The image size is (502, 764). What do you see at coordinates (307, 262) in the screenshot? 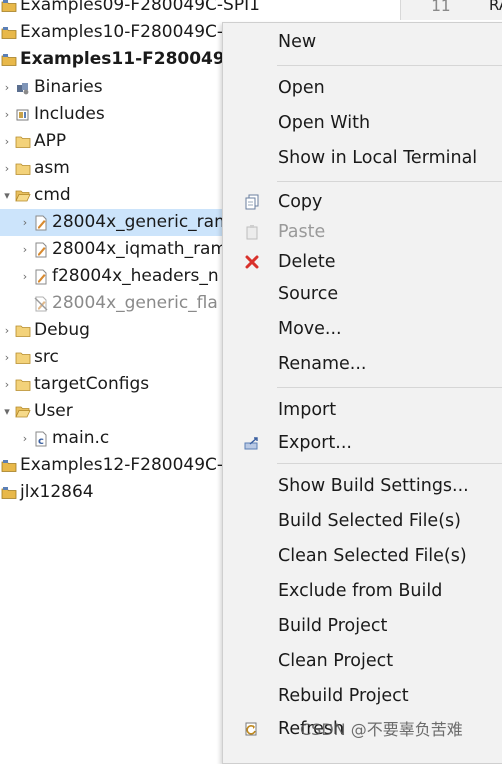
I see `menu-item-label: Delete` at bounding box center [307, 262].